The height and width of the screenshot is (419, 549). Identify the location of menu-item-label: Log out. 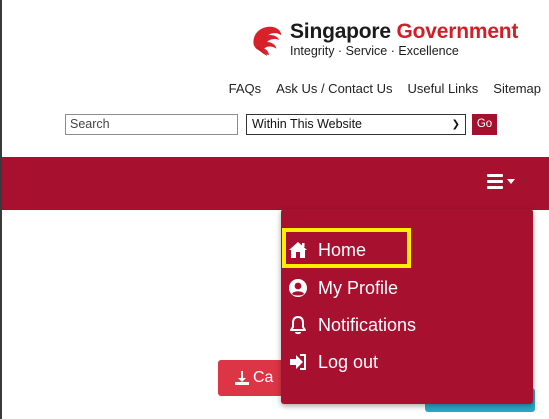
(348, 361).